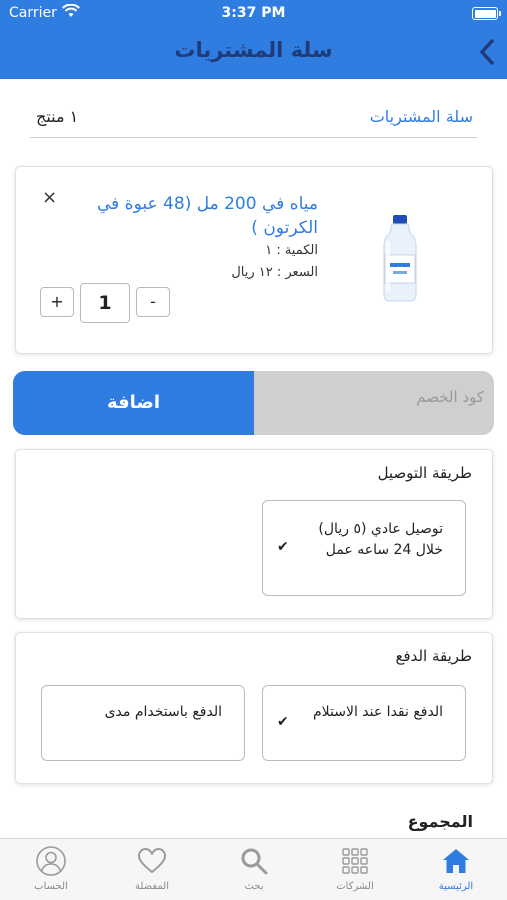 The width and height of the screenshot is (507, 900). I want to click on apply-coupon-button: اضافة, so click(133, 403).